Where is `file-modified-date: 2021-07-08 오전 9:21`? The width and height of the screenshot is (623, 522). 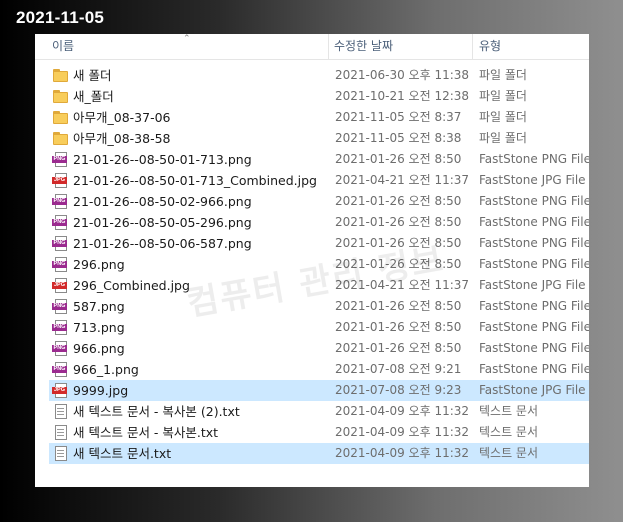
file-modified-date: 2021-07-08 오전 9:21 is located at coordinates (398, 369).